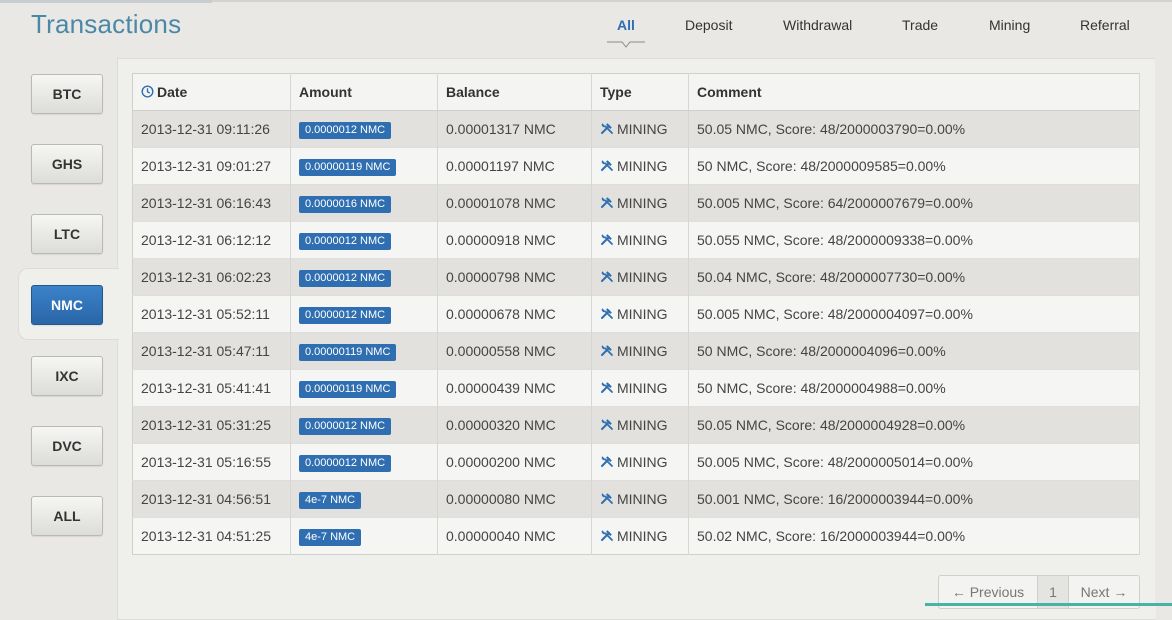  Describe the element at coordinates (626, 25) in the screenshot. I see `tab-all: All` at that location.